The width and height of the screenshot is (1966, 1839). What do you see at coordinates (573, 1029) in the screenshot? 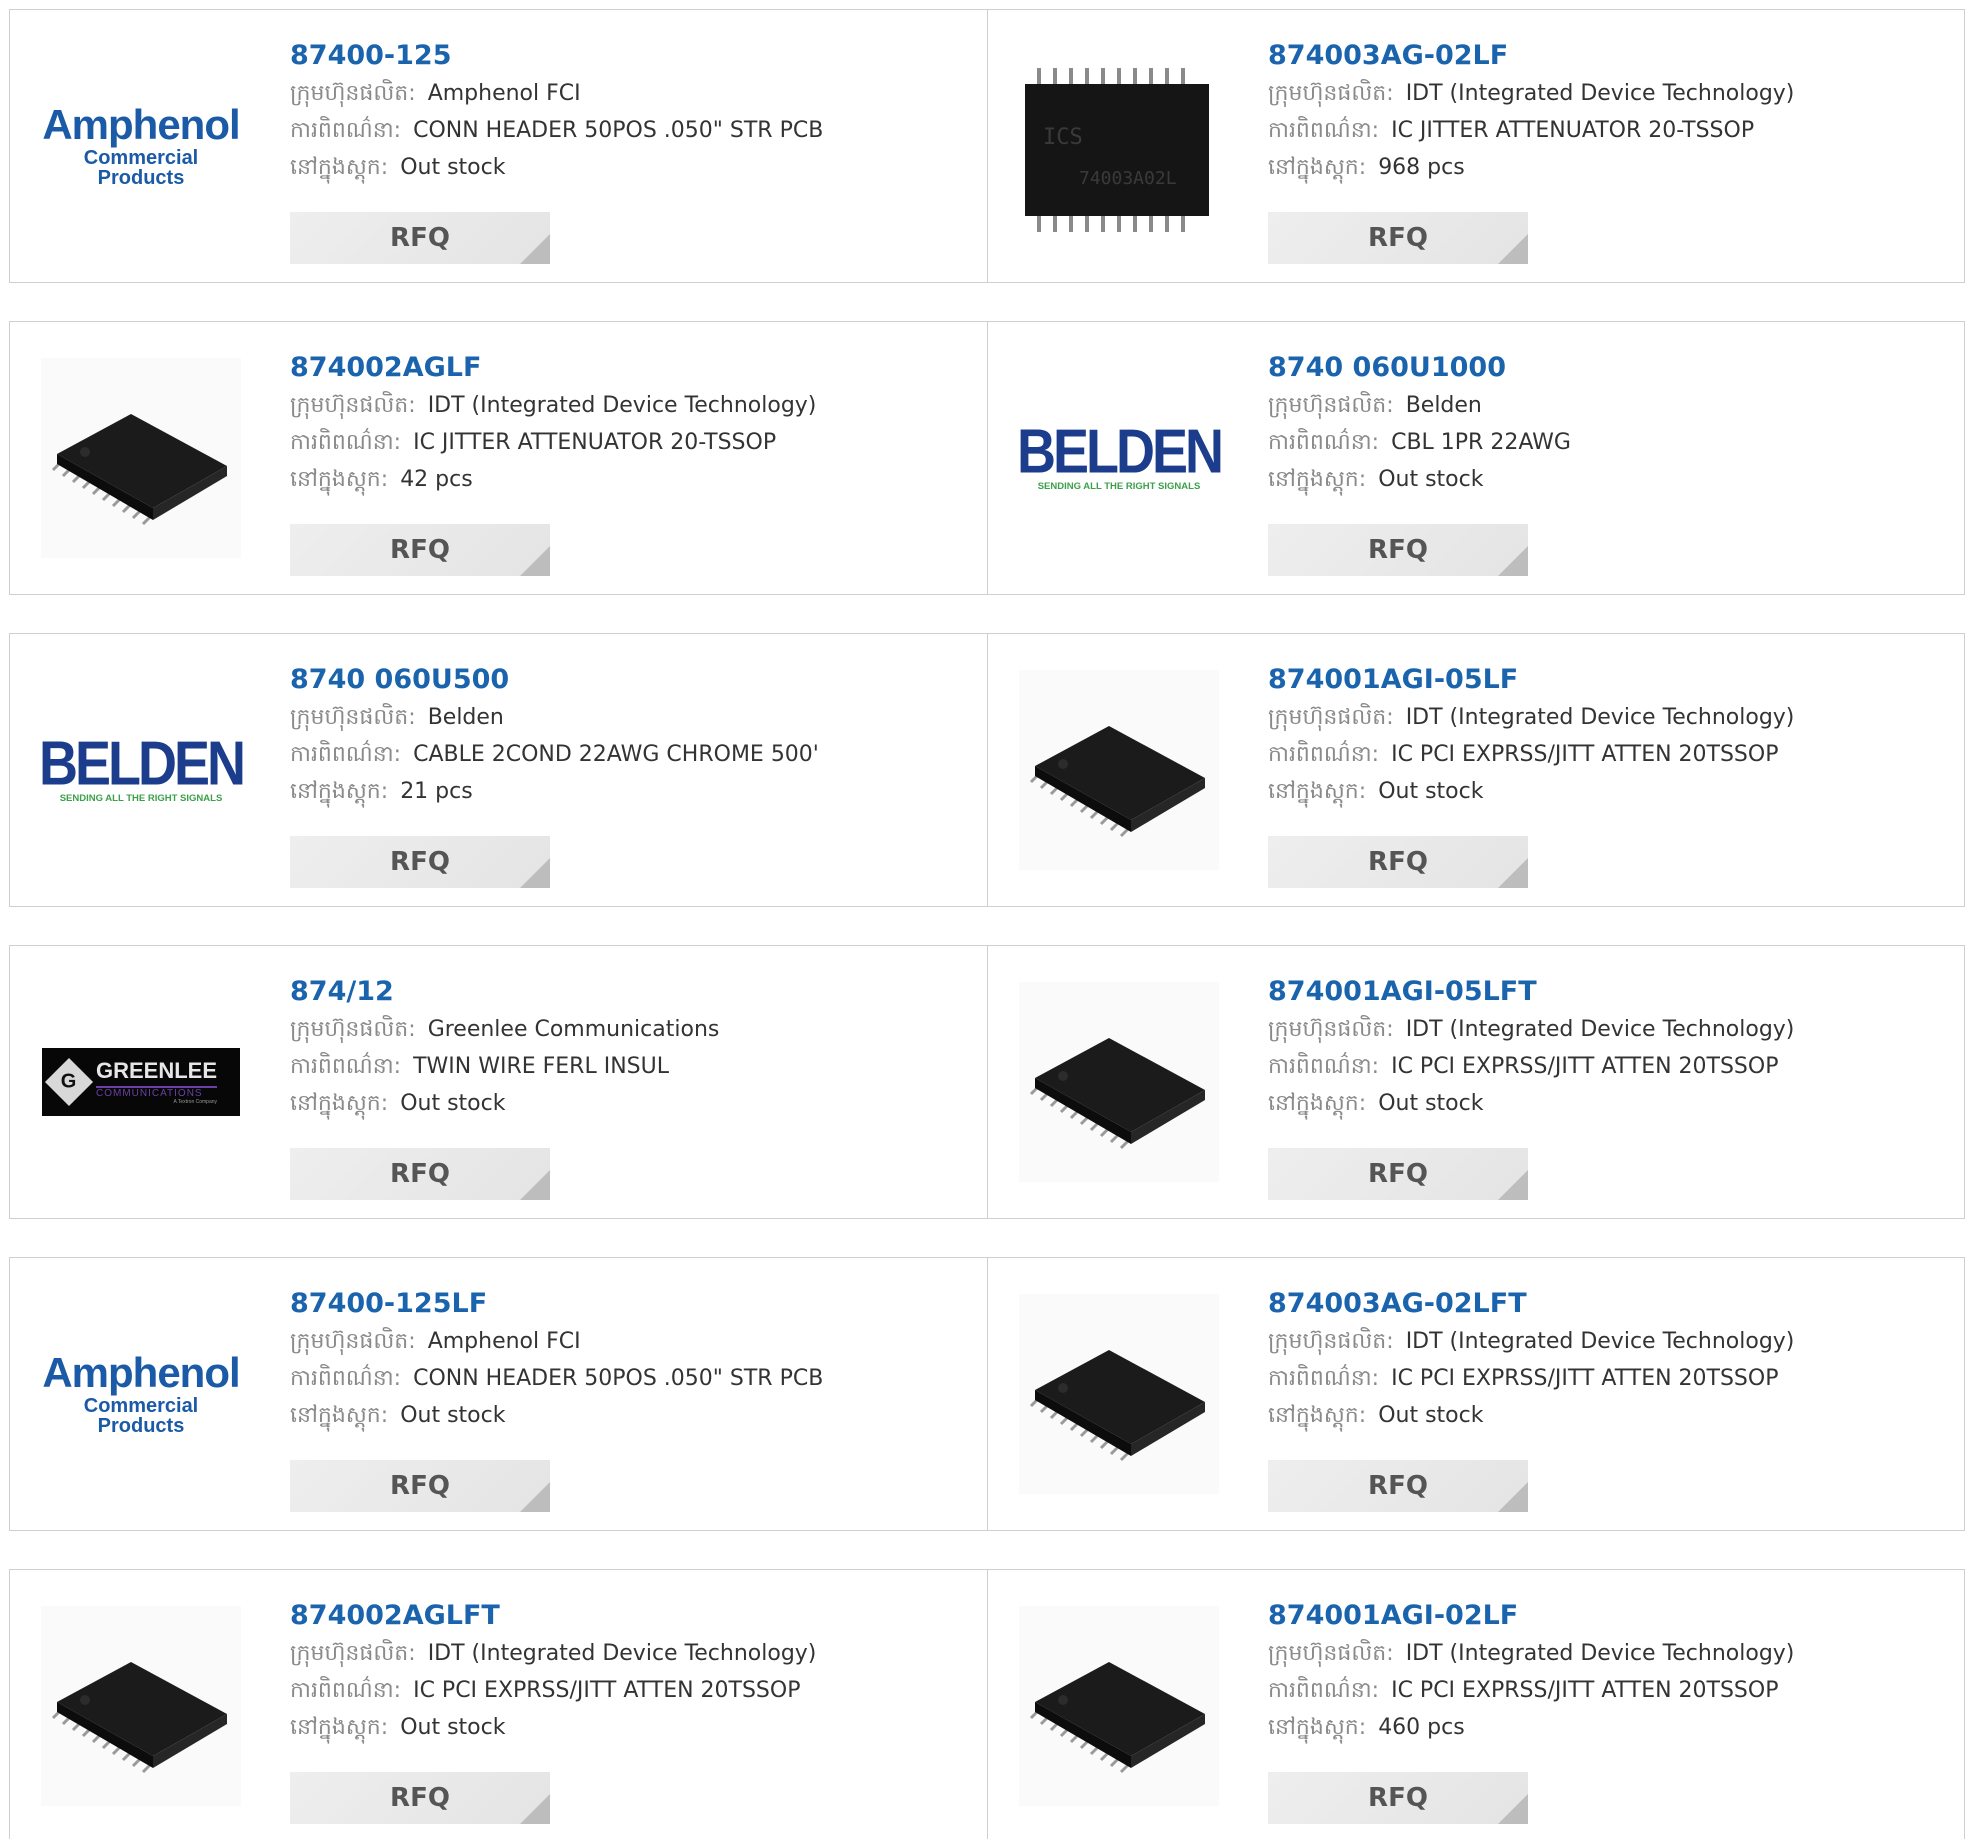
I see `manufacturer-value: Greenlee Communications` at bounding box center [573, 1029].